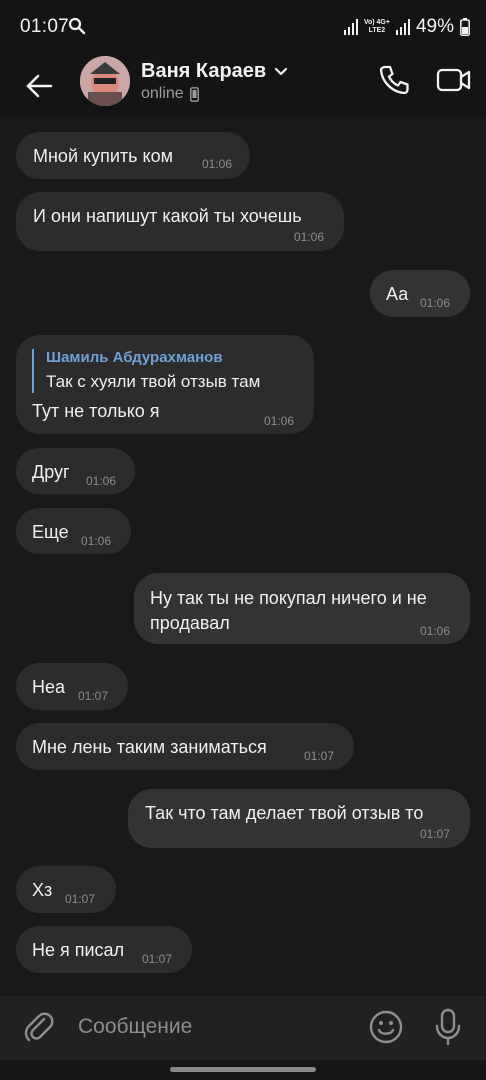 The height and width of the screenshot is (1080, 486). I want to click on message-text: Не я писал, so click(78, 950).